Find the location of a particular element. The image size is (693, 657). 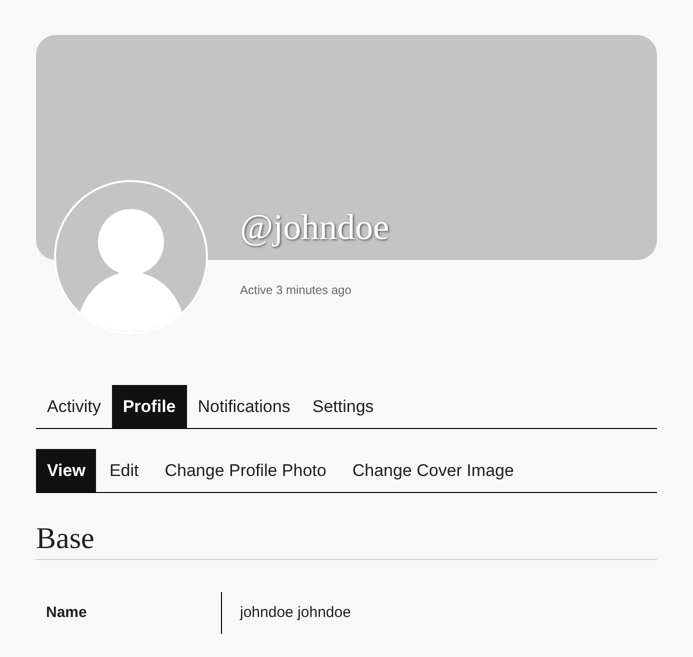

subnav-tab: Change Profile Photo is located at coordinates (246, 470).